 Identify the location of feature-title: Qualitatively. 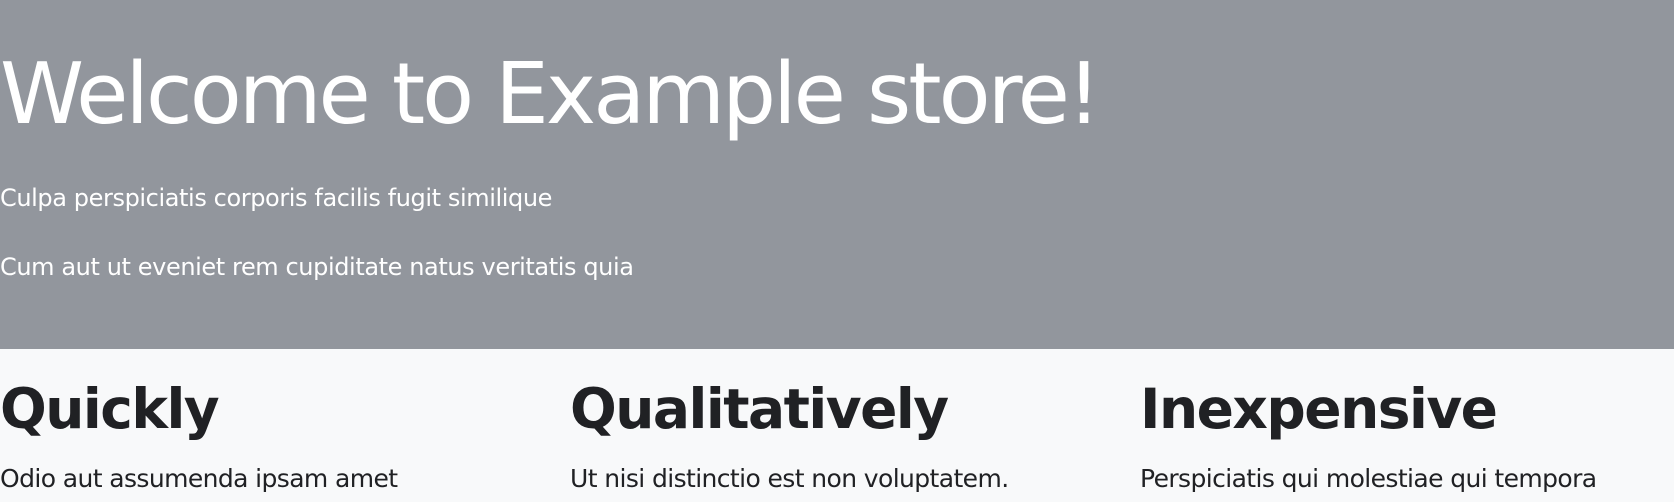
(759, 409).